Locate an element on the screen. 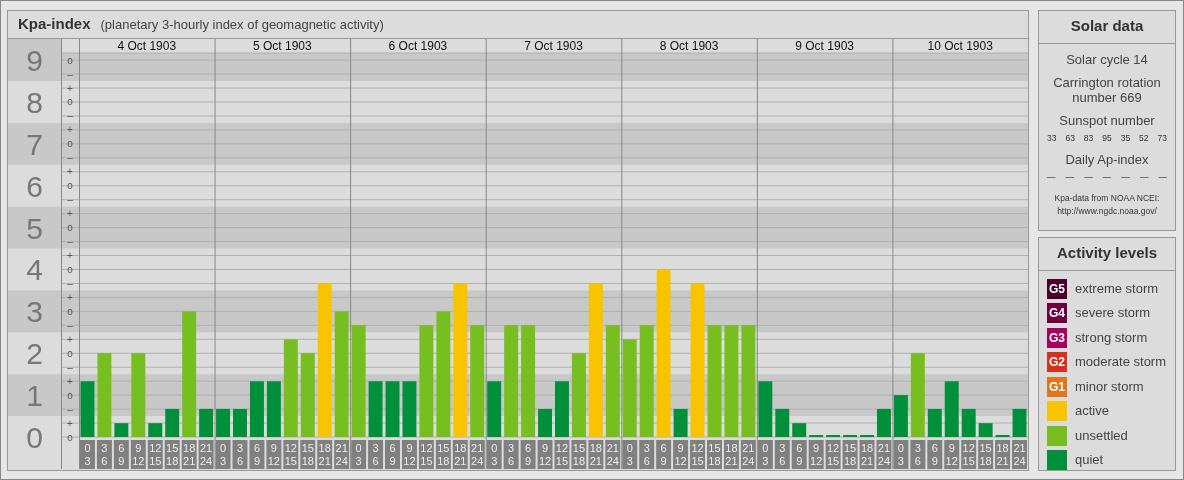 This screenshot has height=480, width=1184. sunspot-label: Sunspot number is located at coordinates (1107, 120).